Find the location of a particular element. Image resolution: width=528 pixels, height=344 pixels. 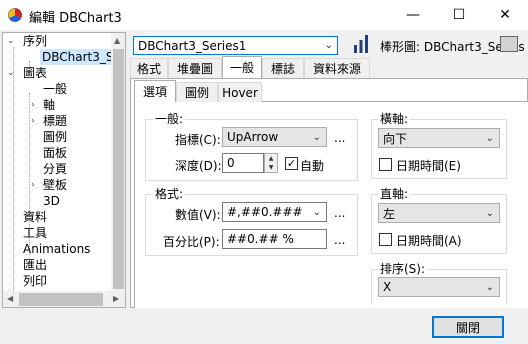

tab-label: 標誌 is located at coordinates (282, 69).